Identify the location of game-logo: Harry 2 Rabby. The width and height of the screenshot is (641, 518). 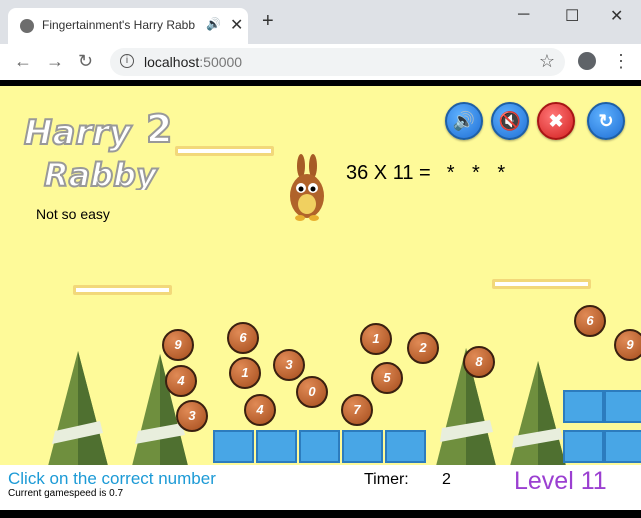
(98, 148).